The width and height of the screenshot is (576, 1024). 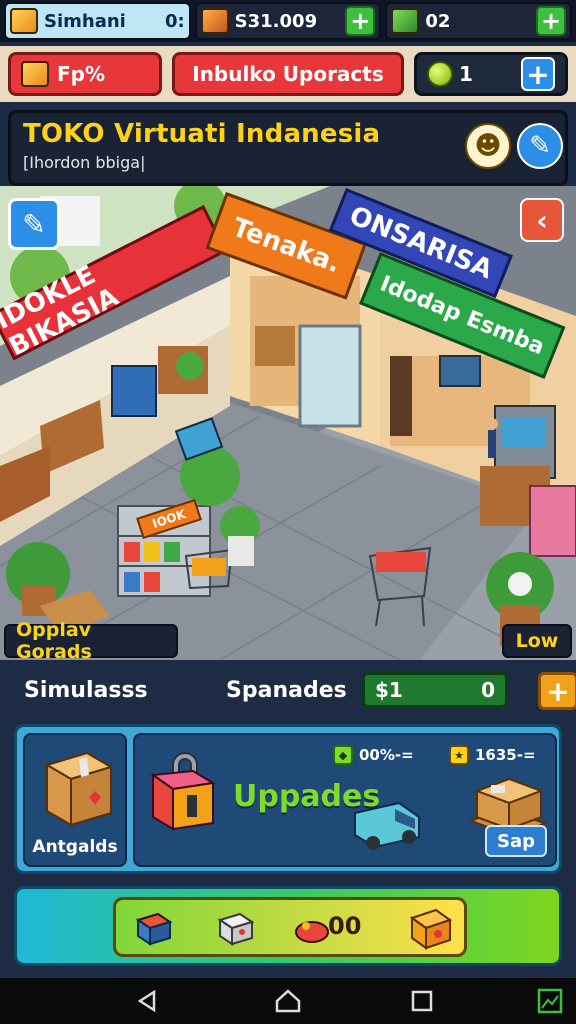 I want to click on resource-bar: Simhani 0: S31.009 + 02 +, so click(x=288, y=21).